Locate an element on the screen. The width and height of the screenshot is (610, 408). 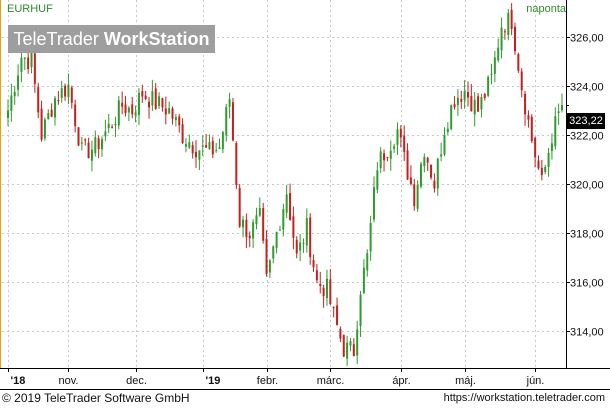
interval-label: naponta is located at coordinates (546, 9).